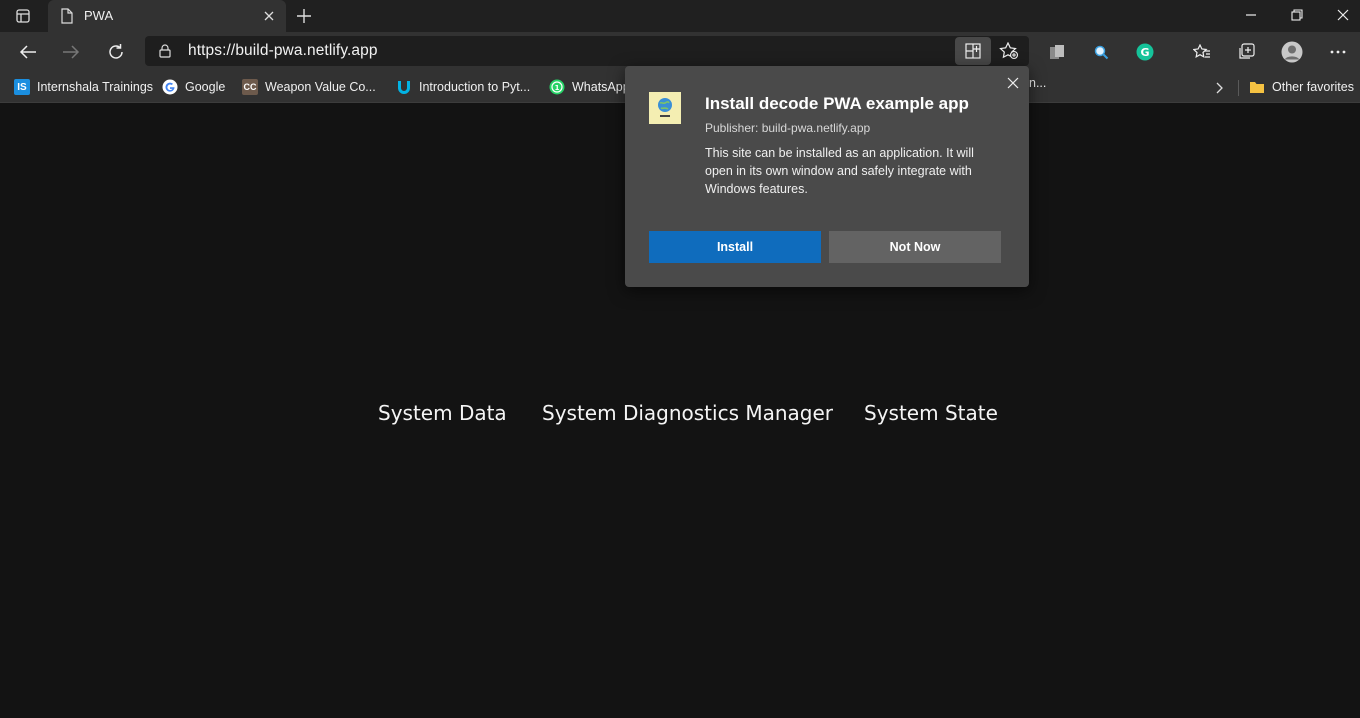  I want to click on back-icon, so click(28, 52).